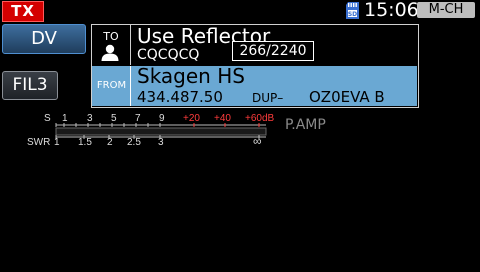 This screenshot has height=272, width=480. What do you see at coordinates (391, 10) in the screenshot?
I see `clock: 15:06` at bounding box center [391, 10].